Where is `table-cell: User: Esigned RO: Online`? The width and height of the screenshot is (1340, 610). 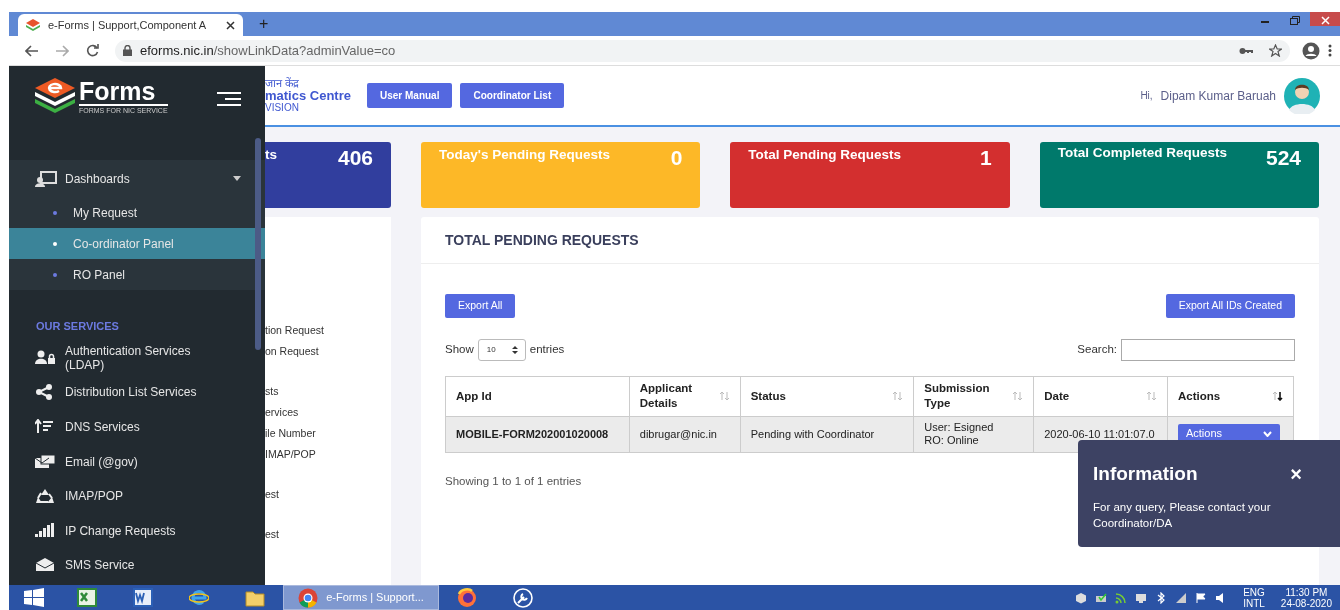 table-cell: User: Esigned RO: Online is located at coordinates (973, 434).